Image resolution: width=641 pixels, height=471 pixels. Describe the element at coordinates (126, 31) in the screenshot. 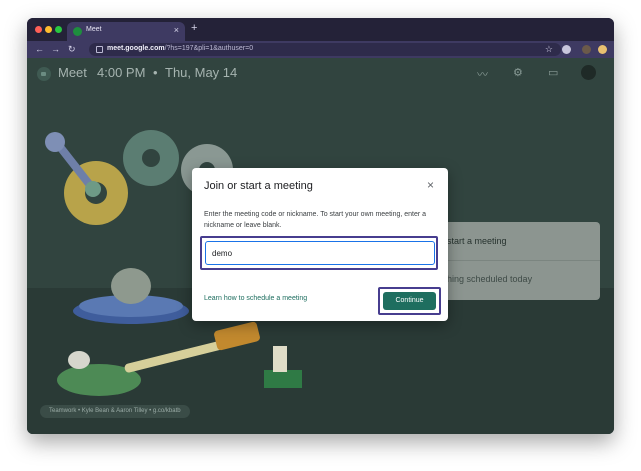

I see `browser-tab-meet: Meet ×` at that location.